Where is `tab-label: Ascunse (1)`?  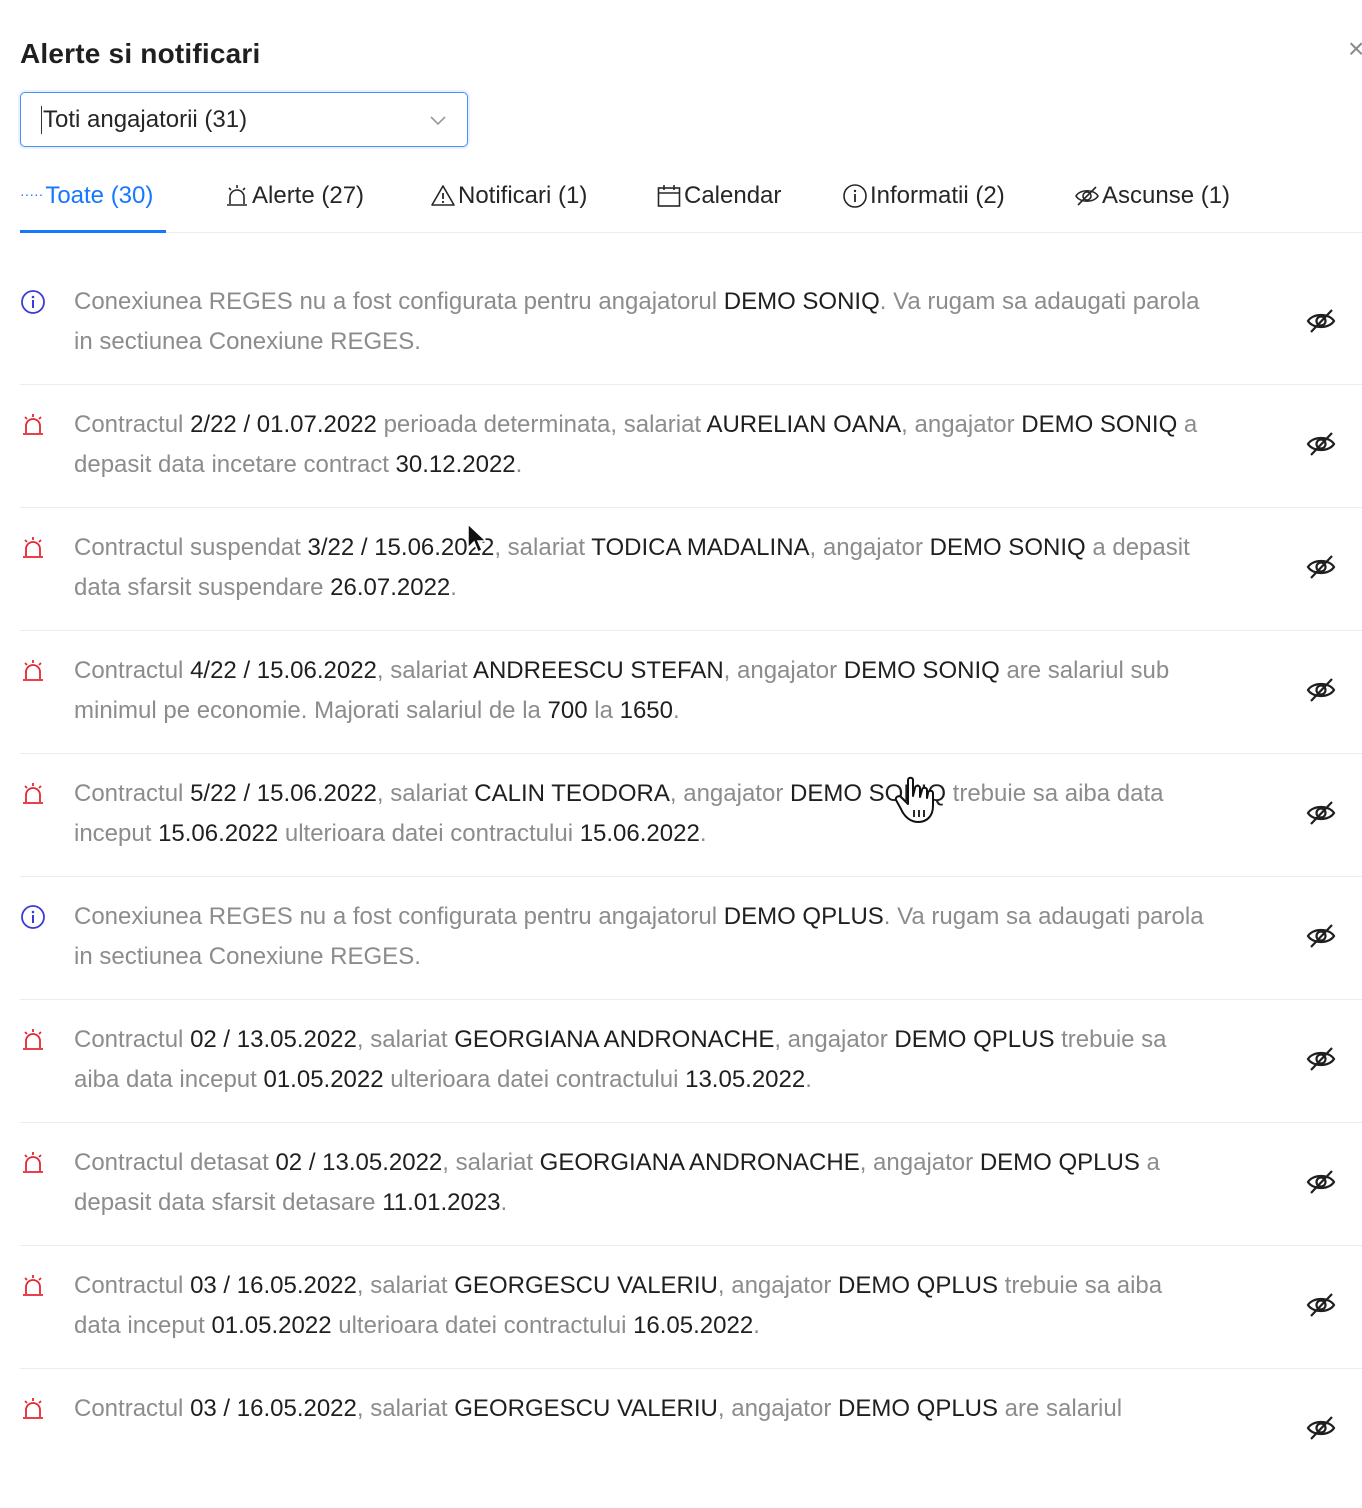 tab-label: Ascunse (1) is located at coordinates (1166, 195).